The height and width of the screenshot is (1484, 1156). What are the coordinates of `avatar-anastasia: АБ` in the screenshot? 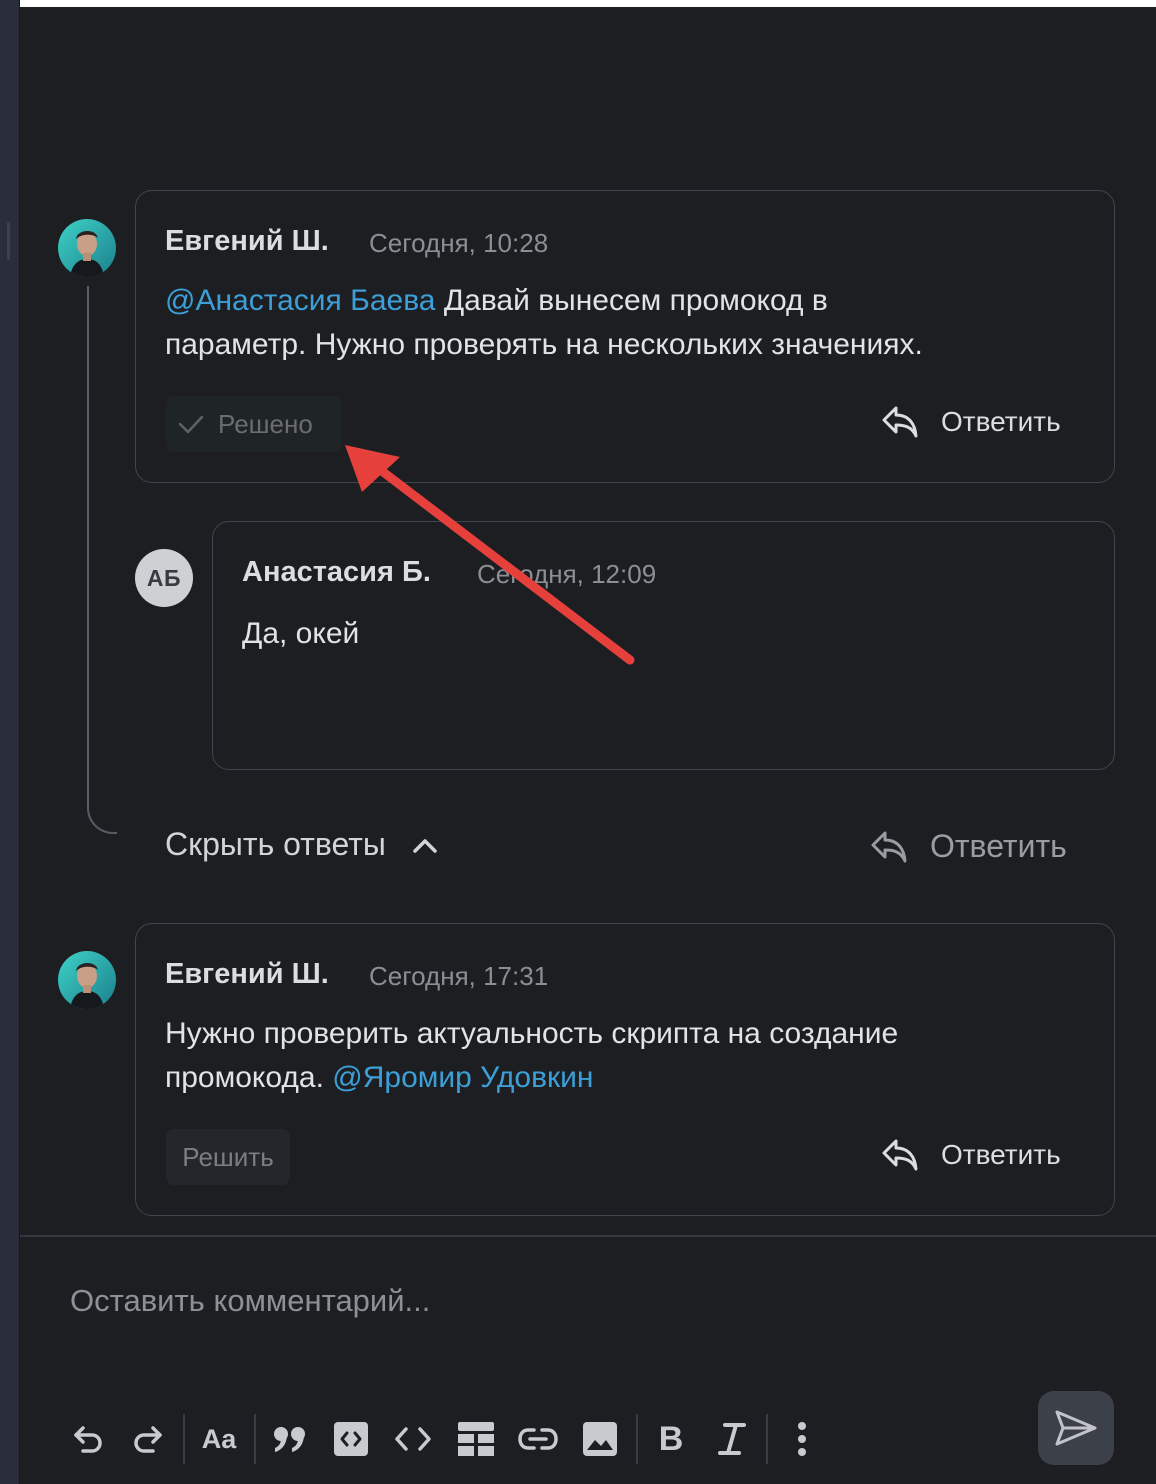 It's located at (164, 578).